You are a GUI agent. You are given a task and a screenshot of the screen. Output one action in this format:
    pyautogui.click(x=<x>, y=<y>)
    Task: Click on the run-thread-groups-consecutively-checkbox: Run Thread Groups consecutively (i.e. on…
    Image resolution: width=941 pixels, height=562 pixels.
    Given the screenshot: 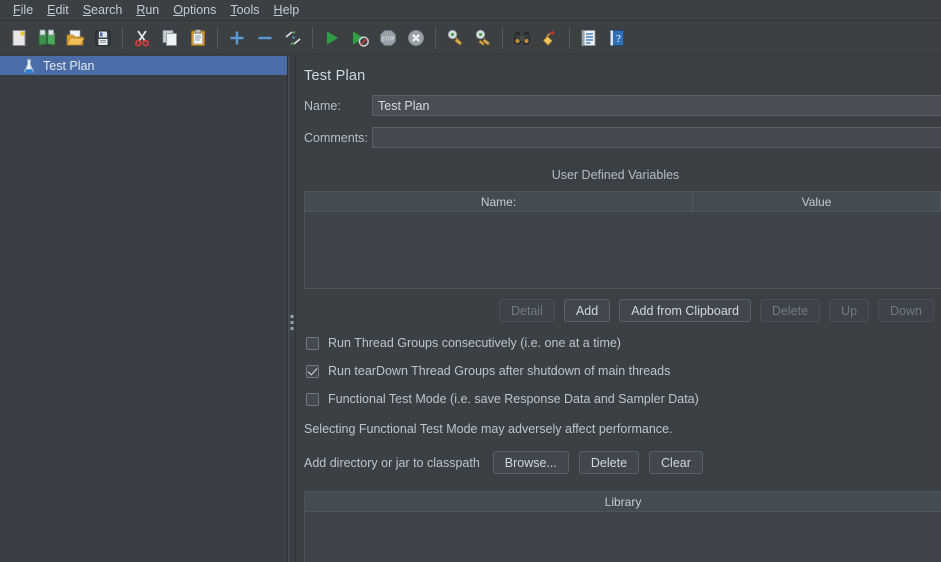 What is the action you would take?
    pyautogui.click(x=618, y=343)
    